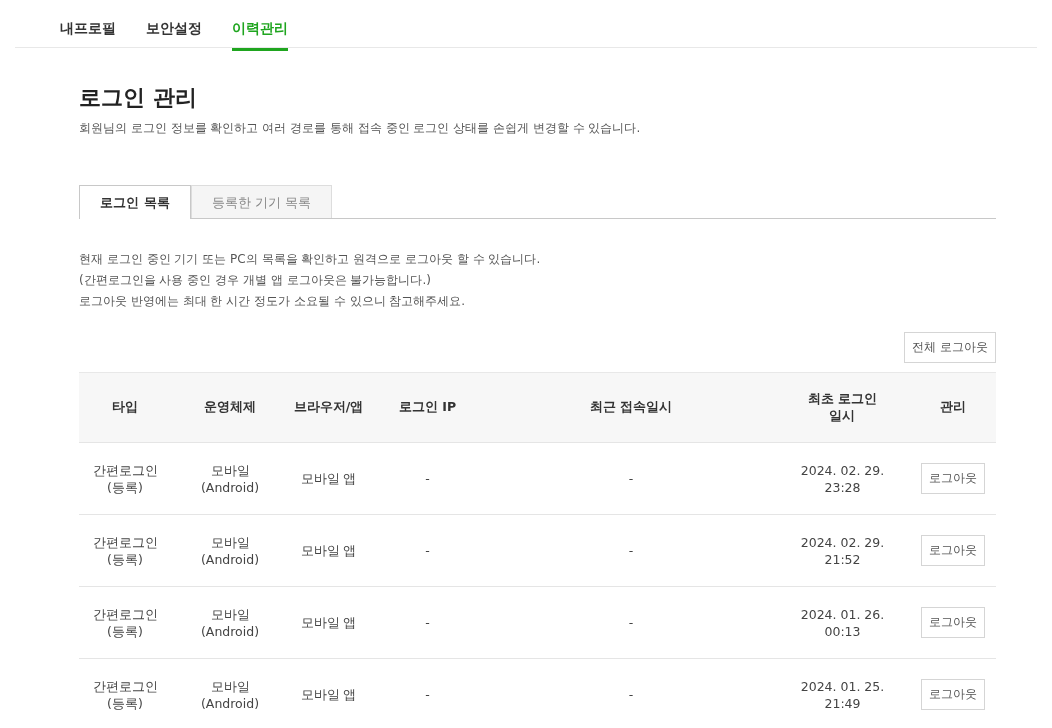  Describe the element at coordinates (255, 280) in the screenshot. I see `info-text: (간편로그인을 사용 중인 경우 개별 앱 로그아웃은 불가능합니다.)` at that location.